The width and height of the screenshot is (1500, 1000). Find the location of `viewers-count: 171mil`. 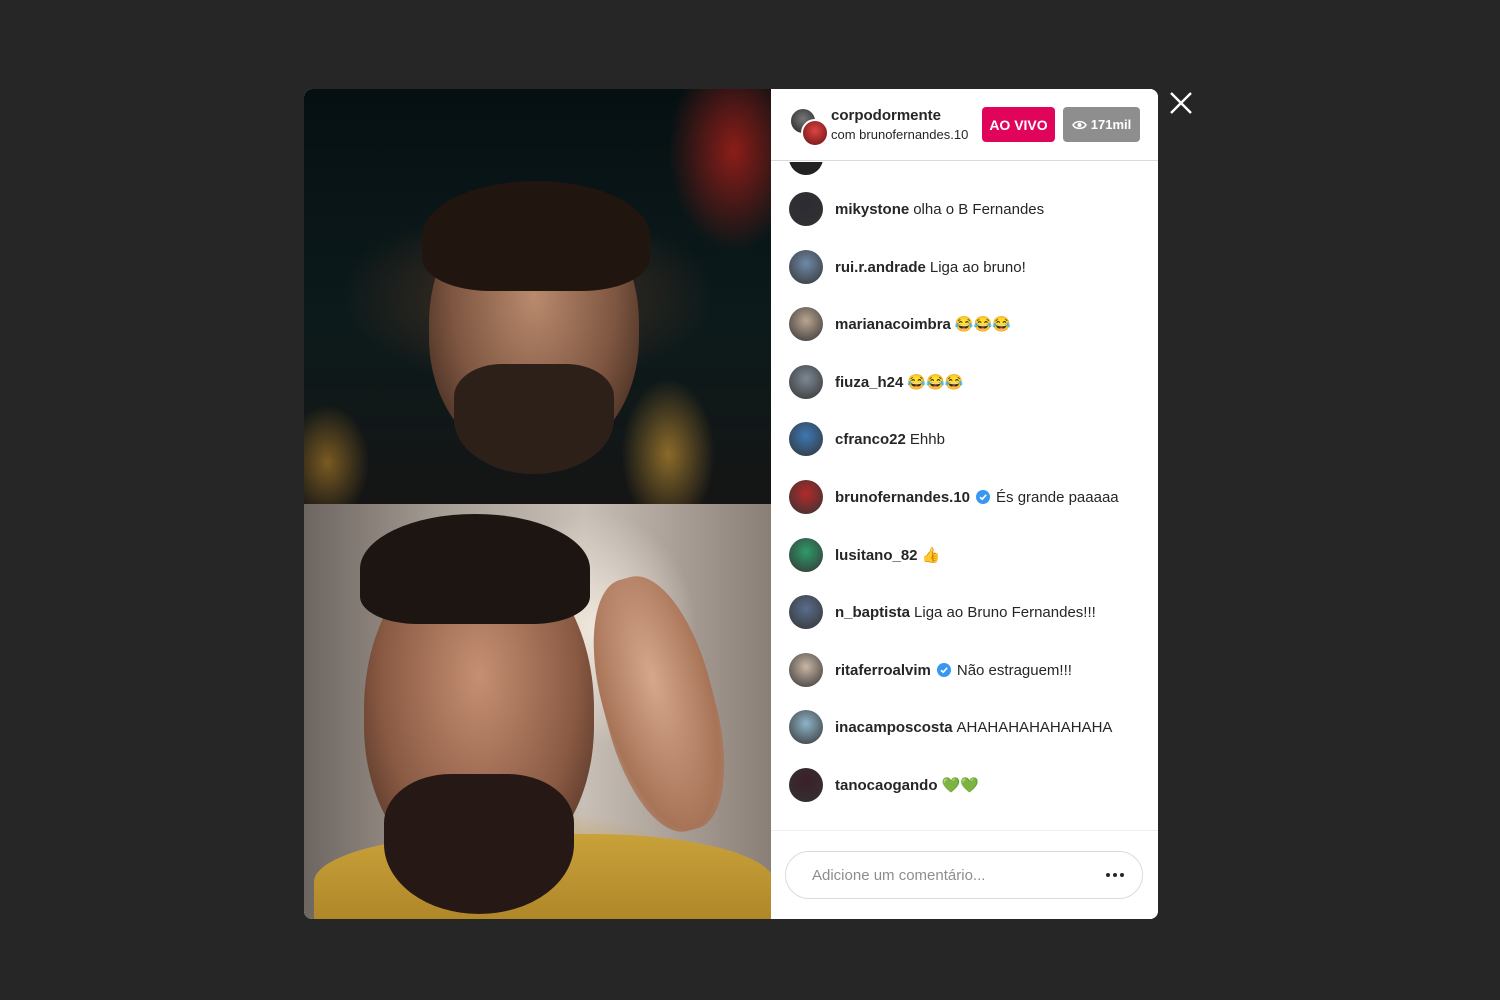

viewers-count: 171mil is located at coordinates (1111, 124).